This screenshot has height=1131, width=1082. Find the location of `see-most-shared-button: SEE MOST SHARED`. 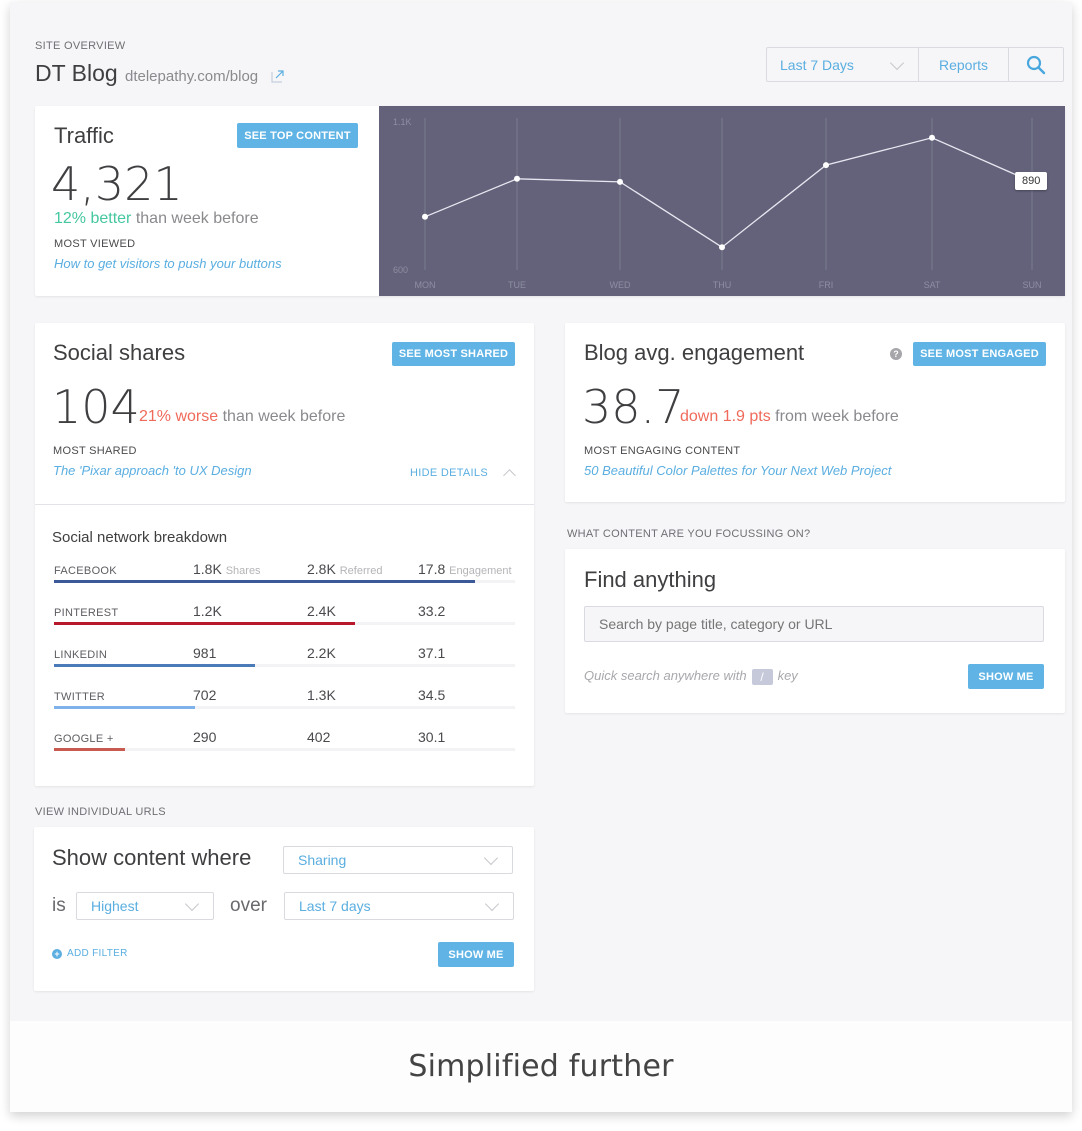

see-most-shared-button: SEE MOST SHARED is located at coordinates (453, 354).